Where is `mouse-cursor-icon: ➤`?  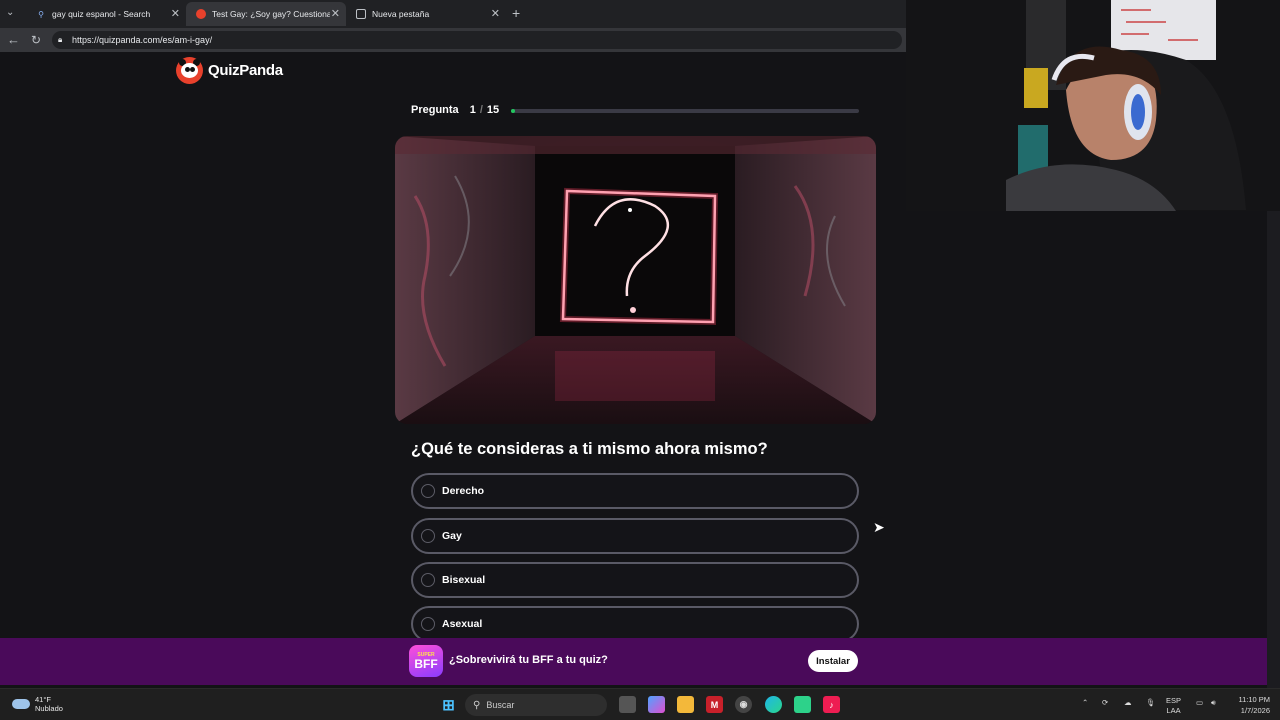 mouse-cursor-icon: ➤ is located at coordinates (879, 527).